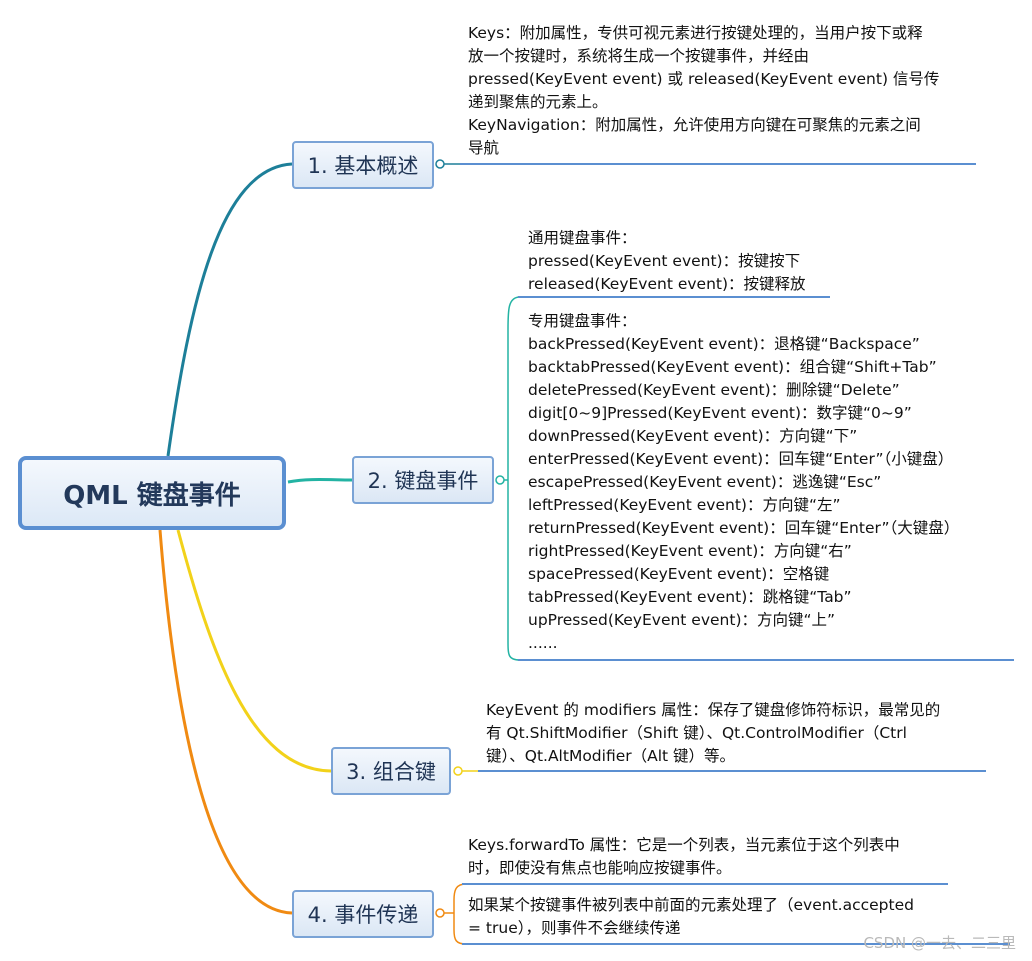 The height and width of the screenshot is (961, 1032). I want to click on text-line: 专用键盘事件：, so click(582, 321).